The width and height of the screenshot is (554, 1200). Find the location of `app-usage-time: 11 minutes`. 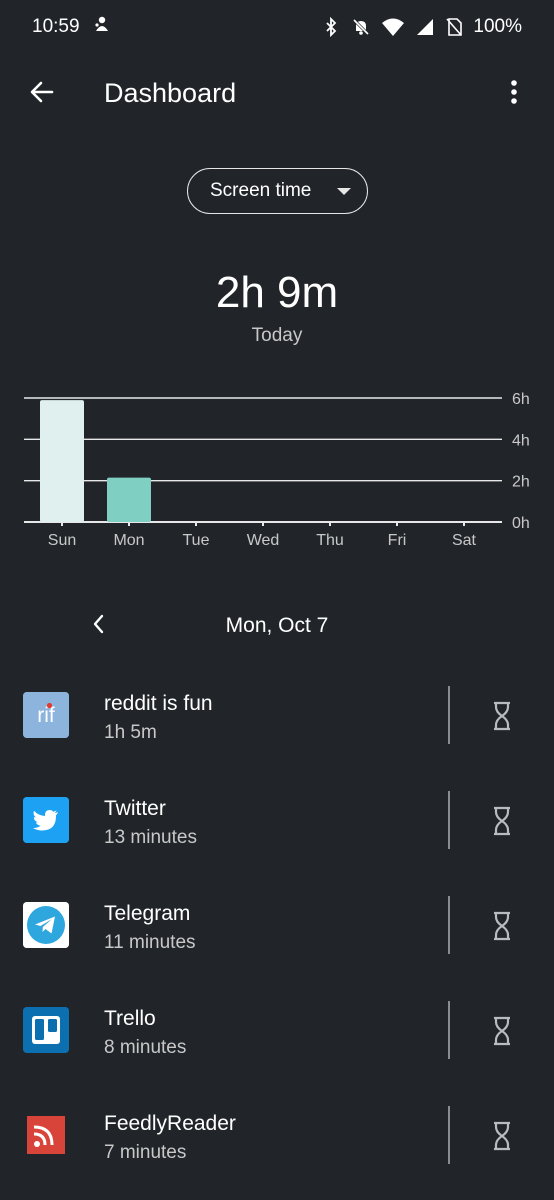

app-usage-time: 11 minutes is located at coordinates (150, 942).